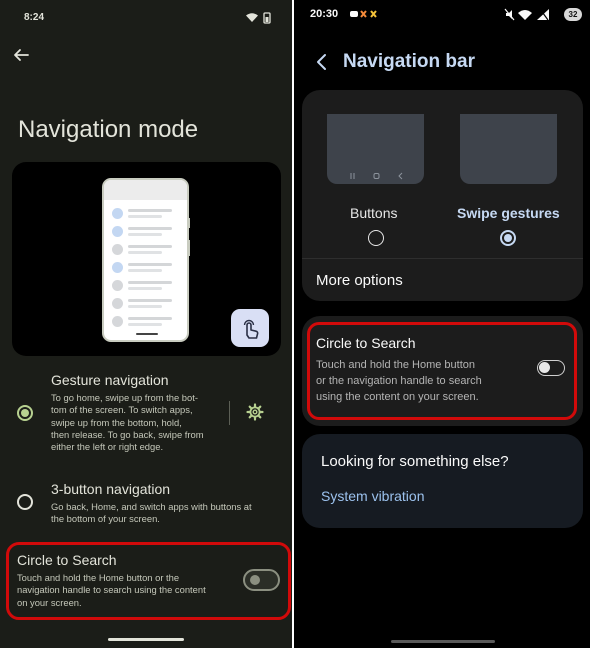 Image resolution: width=590 pixels, height=648 pixels. What do you see at coordinates (446, 15) in the screenshot?
I see `status-bar: 20:30 32` at bounding box center [446, 15].